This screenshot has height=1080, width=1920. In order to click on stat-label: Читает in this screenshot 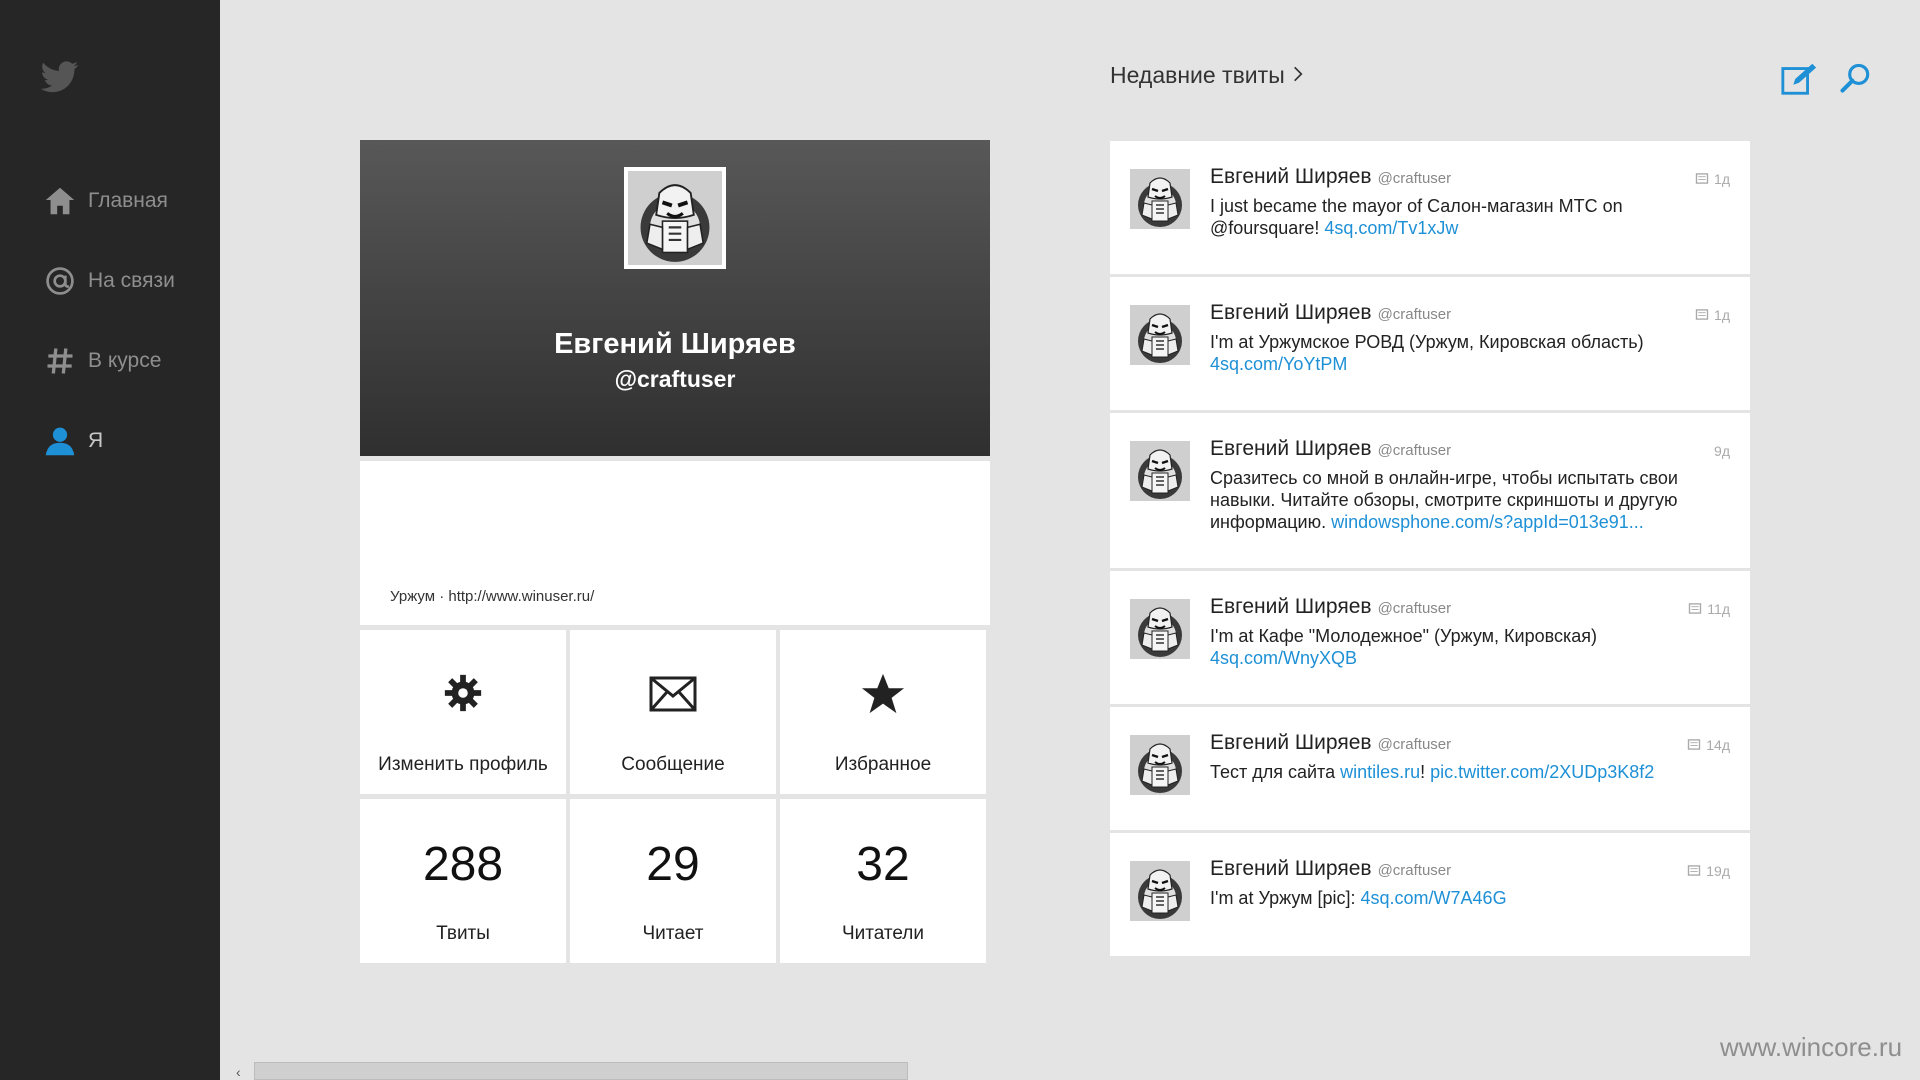, I will do `click(673, 933)`.